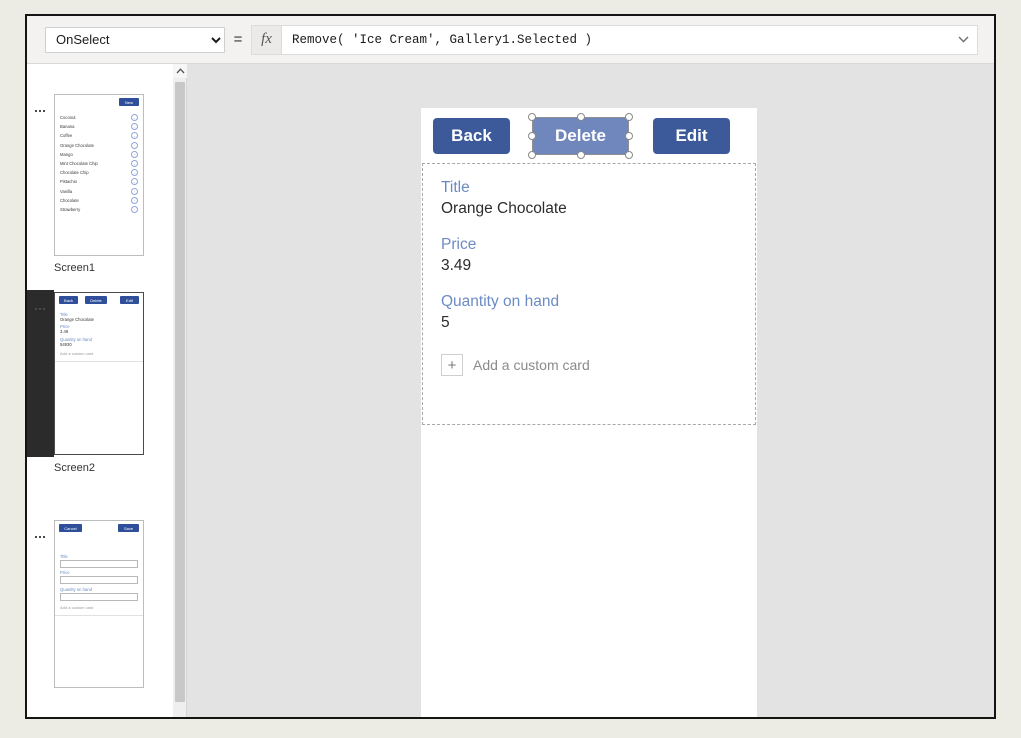 The image size is (1021, 738). Describe the element at coordinates (99, 154) in the screenshot. I see `list-item: Mango ›` at that location.